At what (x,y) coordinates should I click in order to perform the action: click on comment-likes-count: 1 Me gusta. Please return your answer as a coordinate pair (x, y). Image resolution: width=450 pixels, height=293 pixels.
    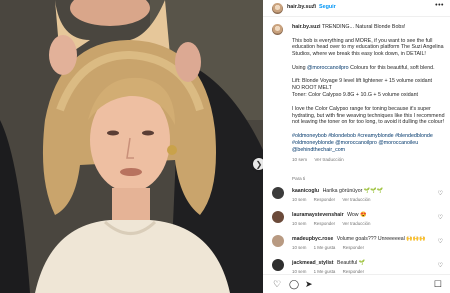
    Looking at the image, I should click on (325, 247).